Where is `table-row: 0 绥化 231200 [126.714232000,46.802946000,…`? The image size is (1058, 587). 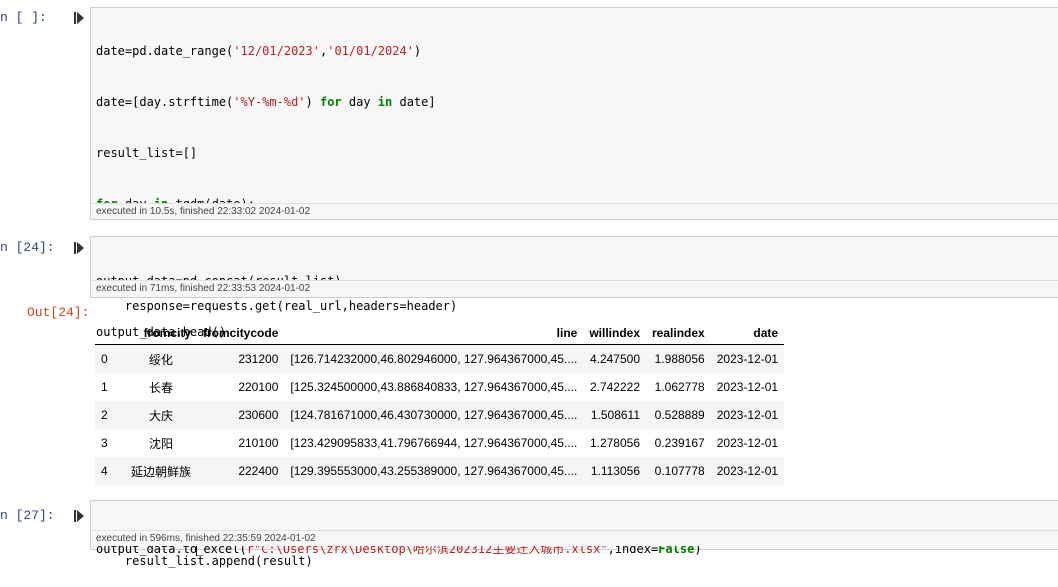
table-row: 0 绥化 231200 [126.714232000,46.802946000,… is located at coordinates (440, 358).